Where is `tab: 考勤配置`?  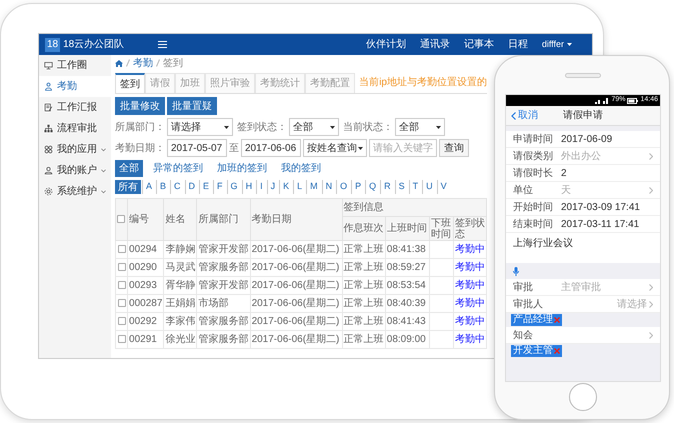
tab: 考勤配置 is located at coordinates (330, 83).